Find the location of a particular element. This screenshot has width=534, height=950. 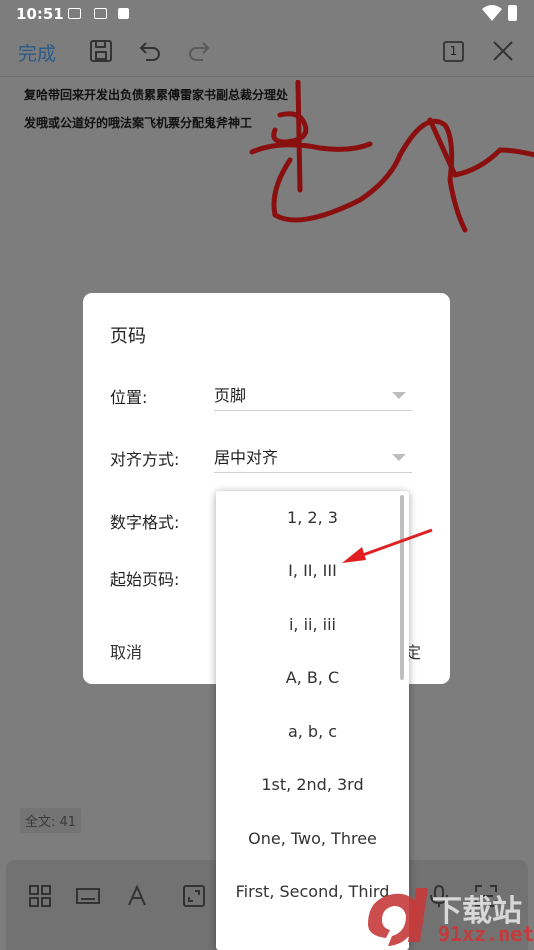

toolbar-divider is located at coordinates (267, 76).